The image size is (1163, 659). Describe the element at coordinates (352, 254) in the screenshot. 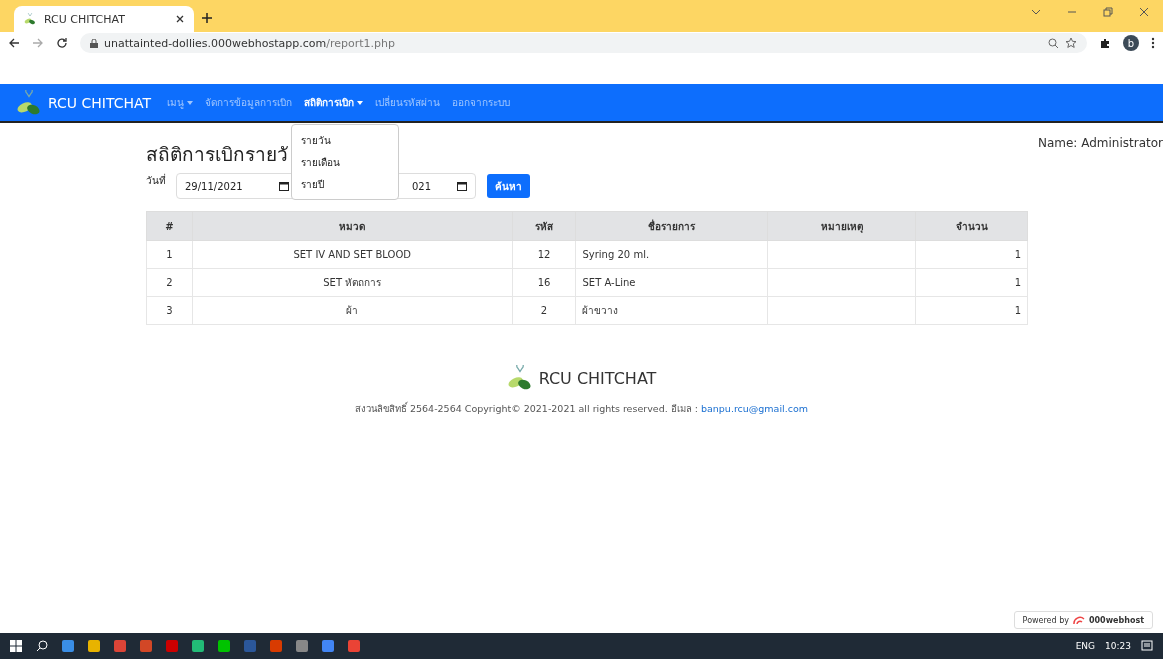

I see `table-cell: SET IV AND SET BLOOD` at that location.